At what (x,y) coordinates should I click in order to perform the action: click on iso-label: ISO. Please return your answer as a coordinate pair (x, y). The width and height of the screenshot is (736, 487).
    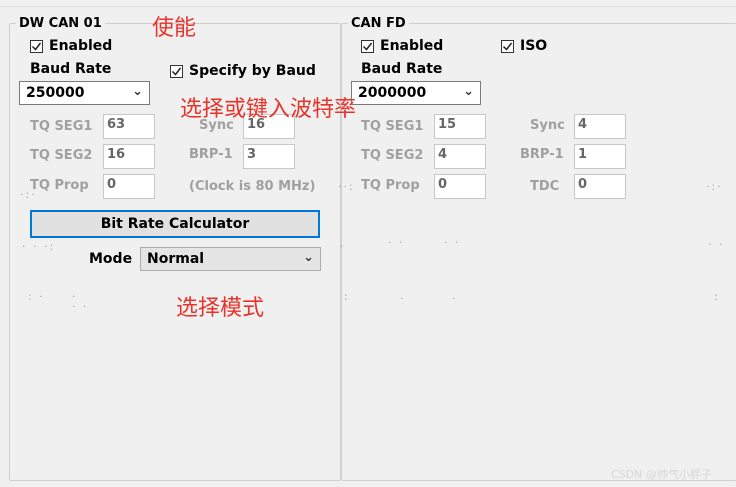
    Looking at the image, I should click on (534, 46).